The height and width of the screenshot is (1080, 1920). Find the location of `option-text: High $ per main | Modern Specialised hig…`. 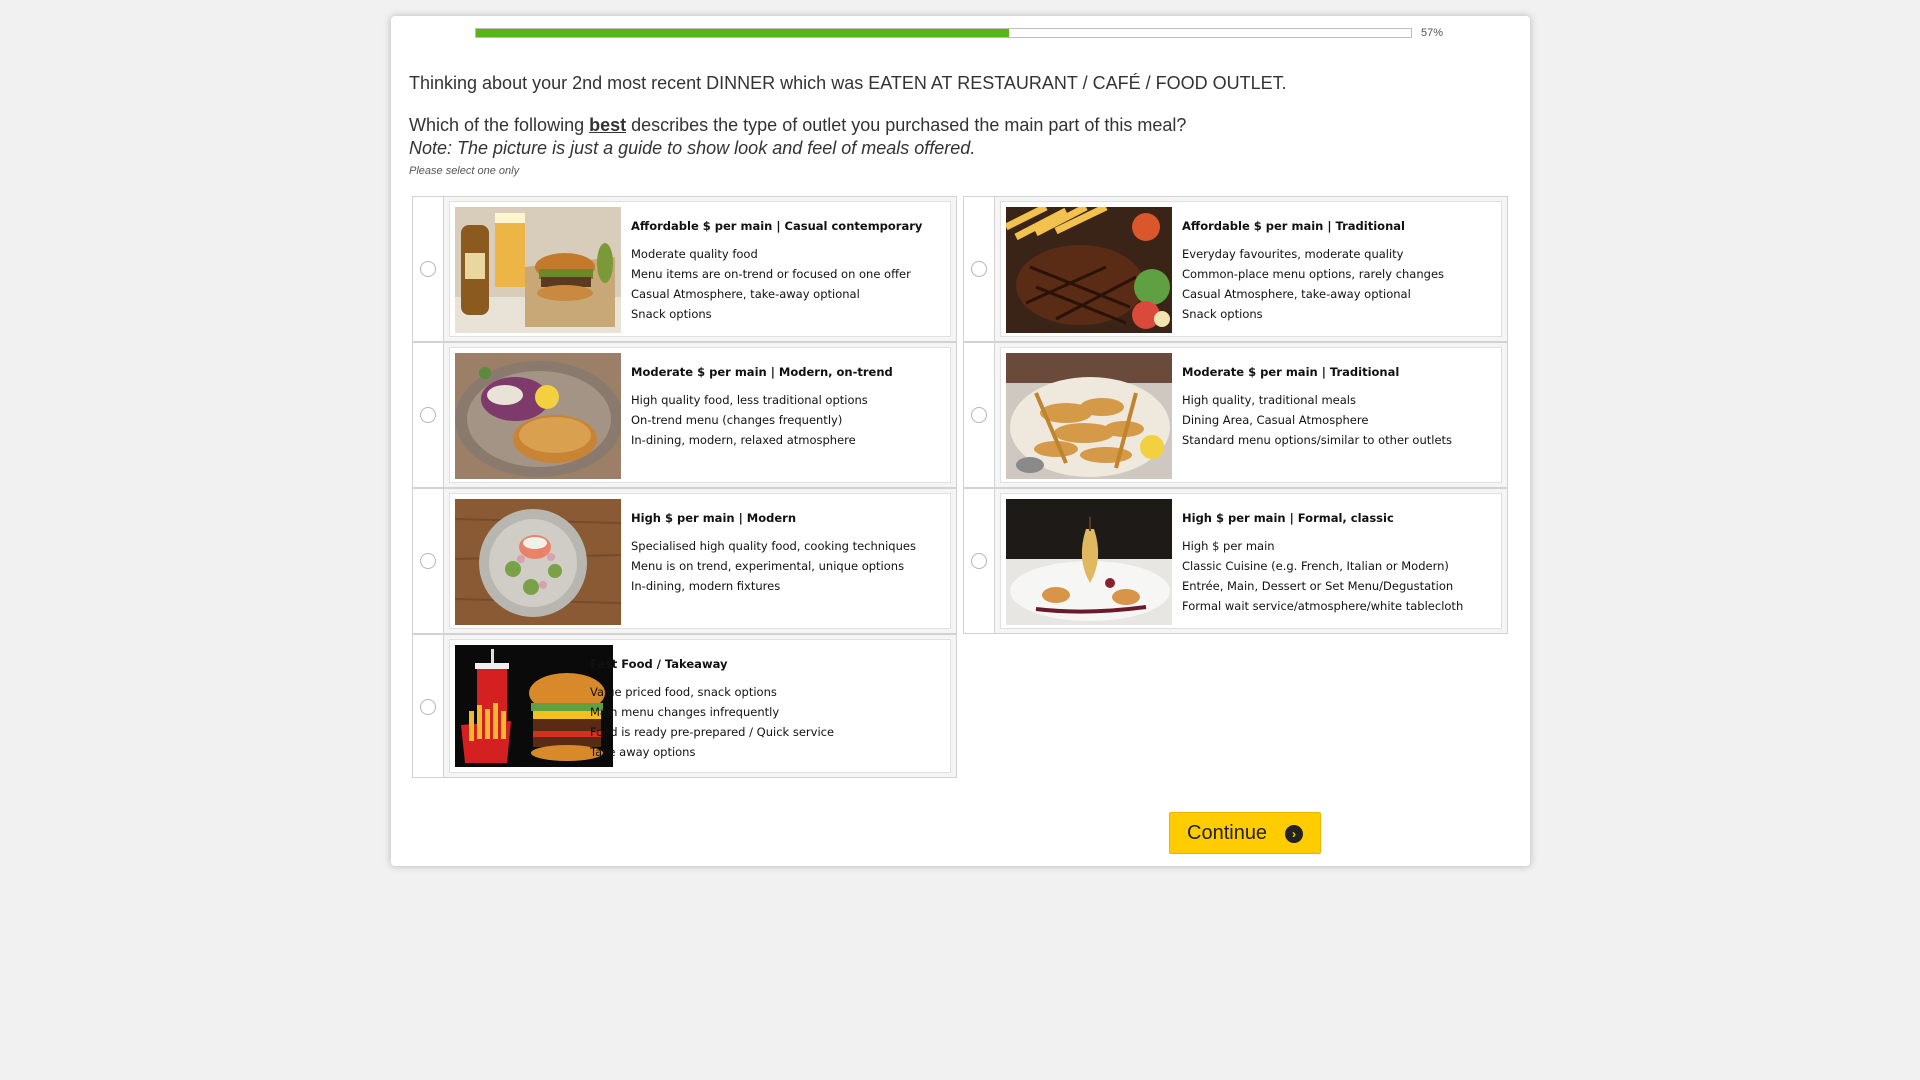

option-text: High $ per main | Modern Specialised hig… is located at coordinates (787, 552).